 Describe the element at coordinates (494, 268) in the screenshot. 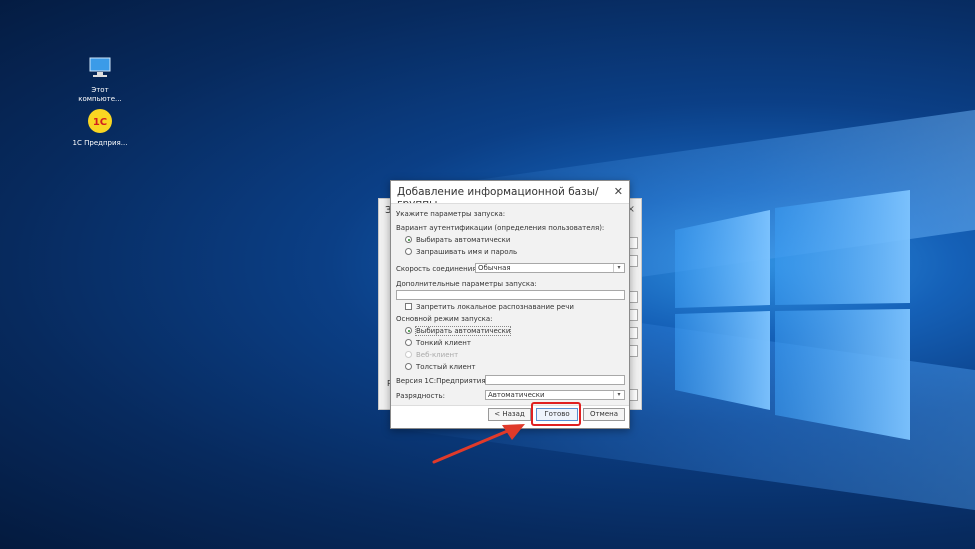

I see `speed-value: Обычная` at that location.